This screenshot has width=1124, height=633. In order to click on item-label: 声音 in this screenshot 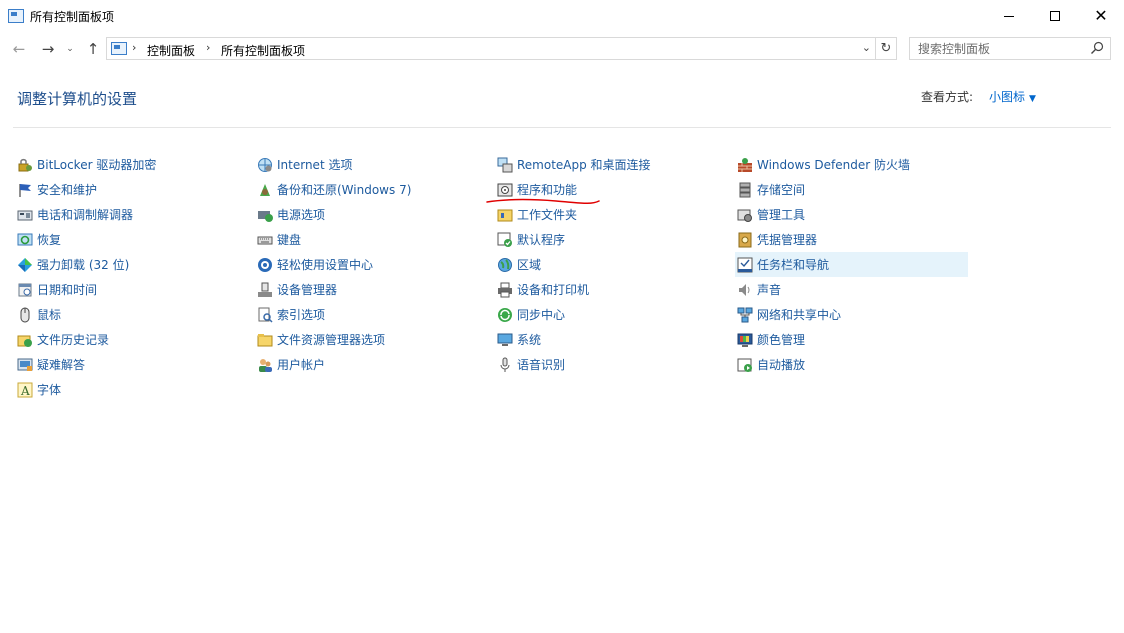, I will do `click(769, 289)`.